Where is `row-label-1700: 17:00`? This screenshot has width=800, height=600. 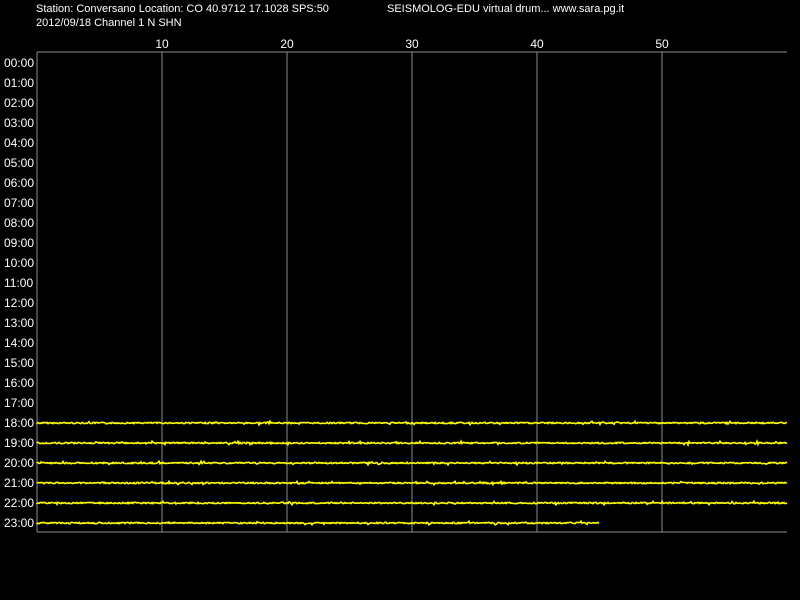 row-label-1700: 17:00 is located at coordinates (19, 403).